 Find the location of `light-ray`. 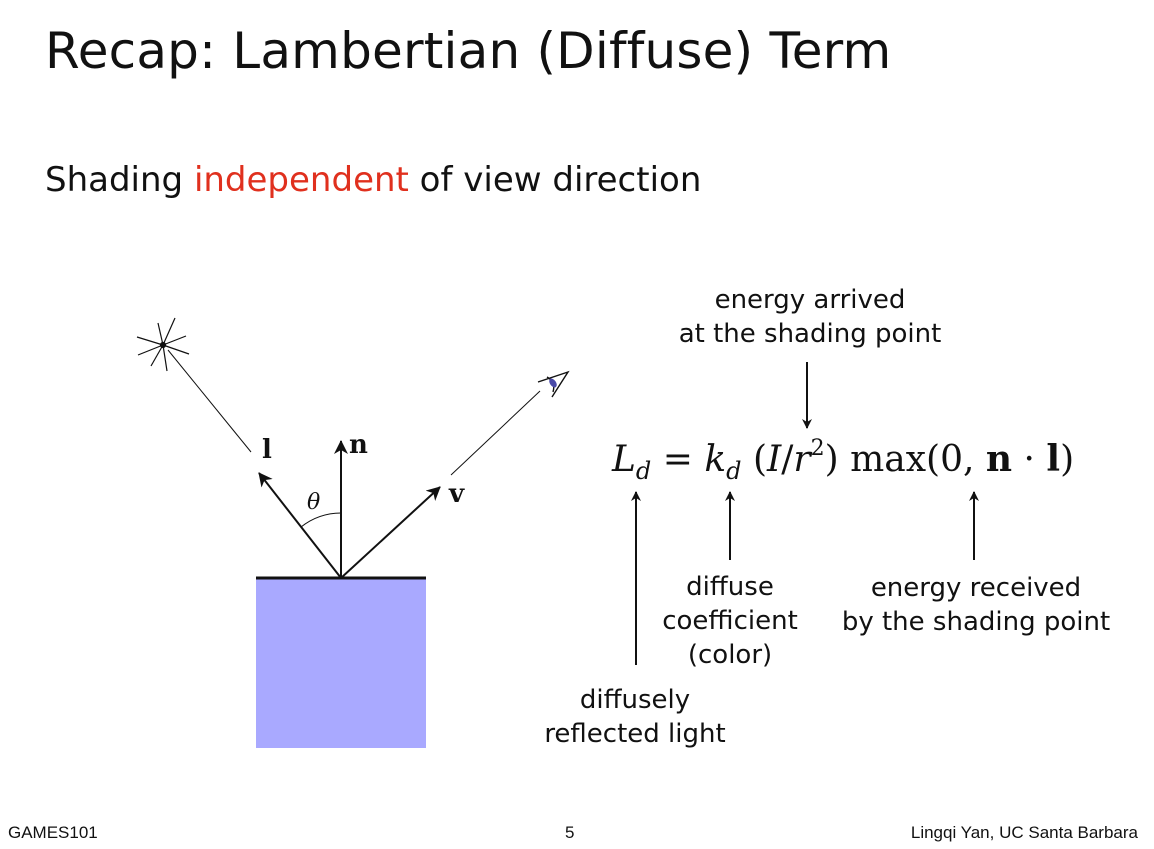

light-ray is located at coordinates (209, 401).